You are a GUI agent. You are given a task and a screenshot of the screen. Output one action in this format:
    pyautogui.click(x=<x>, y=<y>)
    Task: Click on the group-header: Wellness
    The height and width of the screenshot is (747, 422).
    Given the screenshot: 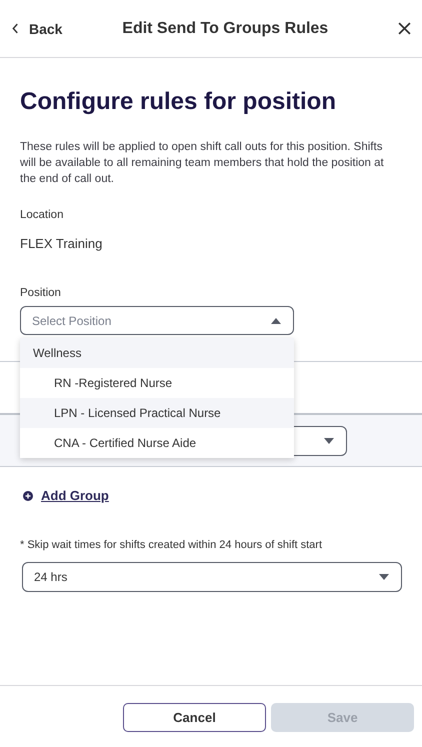 What is the action you would take?
    pyautogui.click(x=157, y=353)
    